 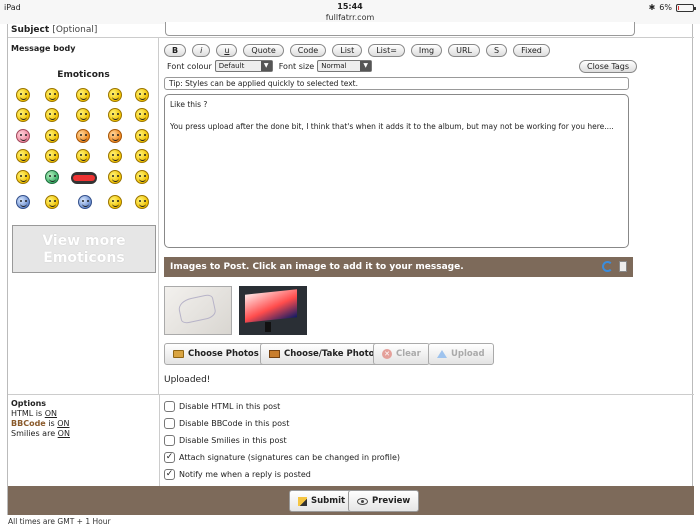 I want to click on document-icon, so click(x=623, y=266).